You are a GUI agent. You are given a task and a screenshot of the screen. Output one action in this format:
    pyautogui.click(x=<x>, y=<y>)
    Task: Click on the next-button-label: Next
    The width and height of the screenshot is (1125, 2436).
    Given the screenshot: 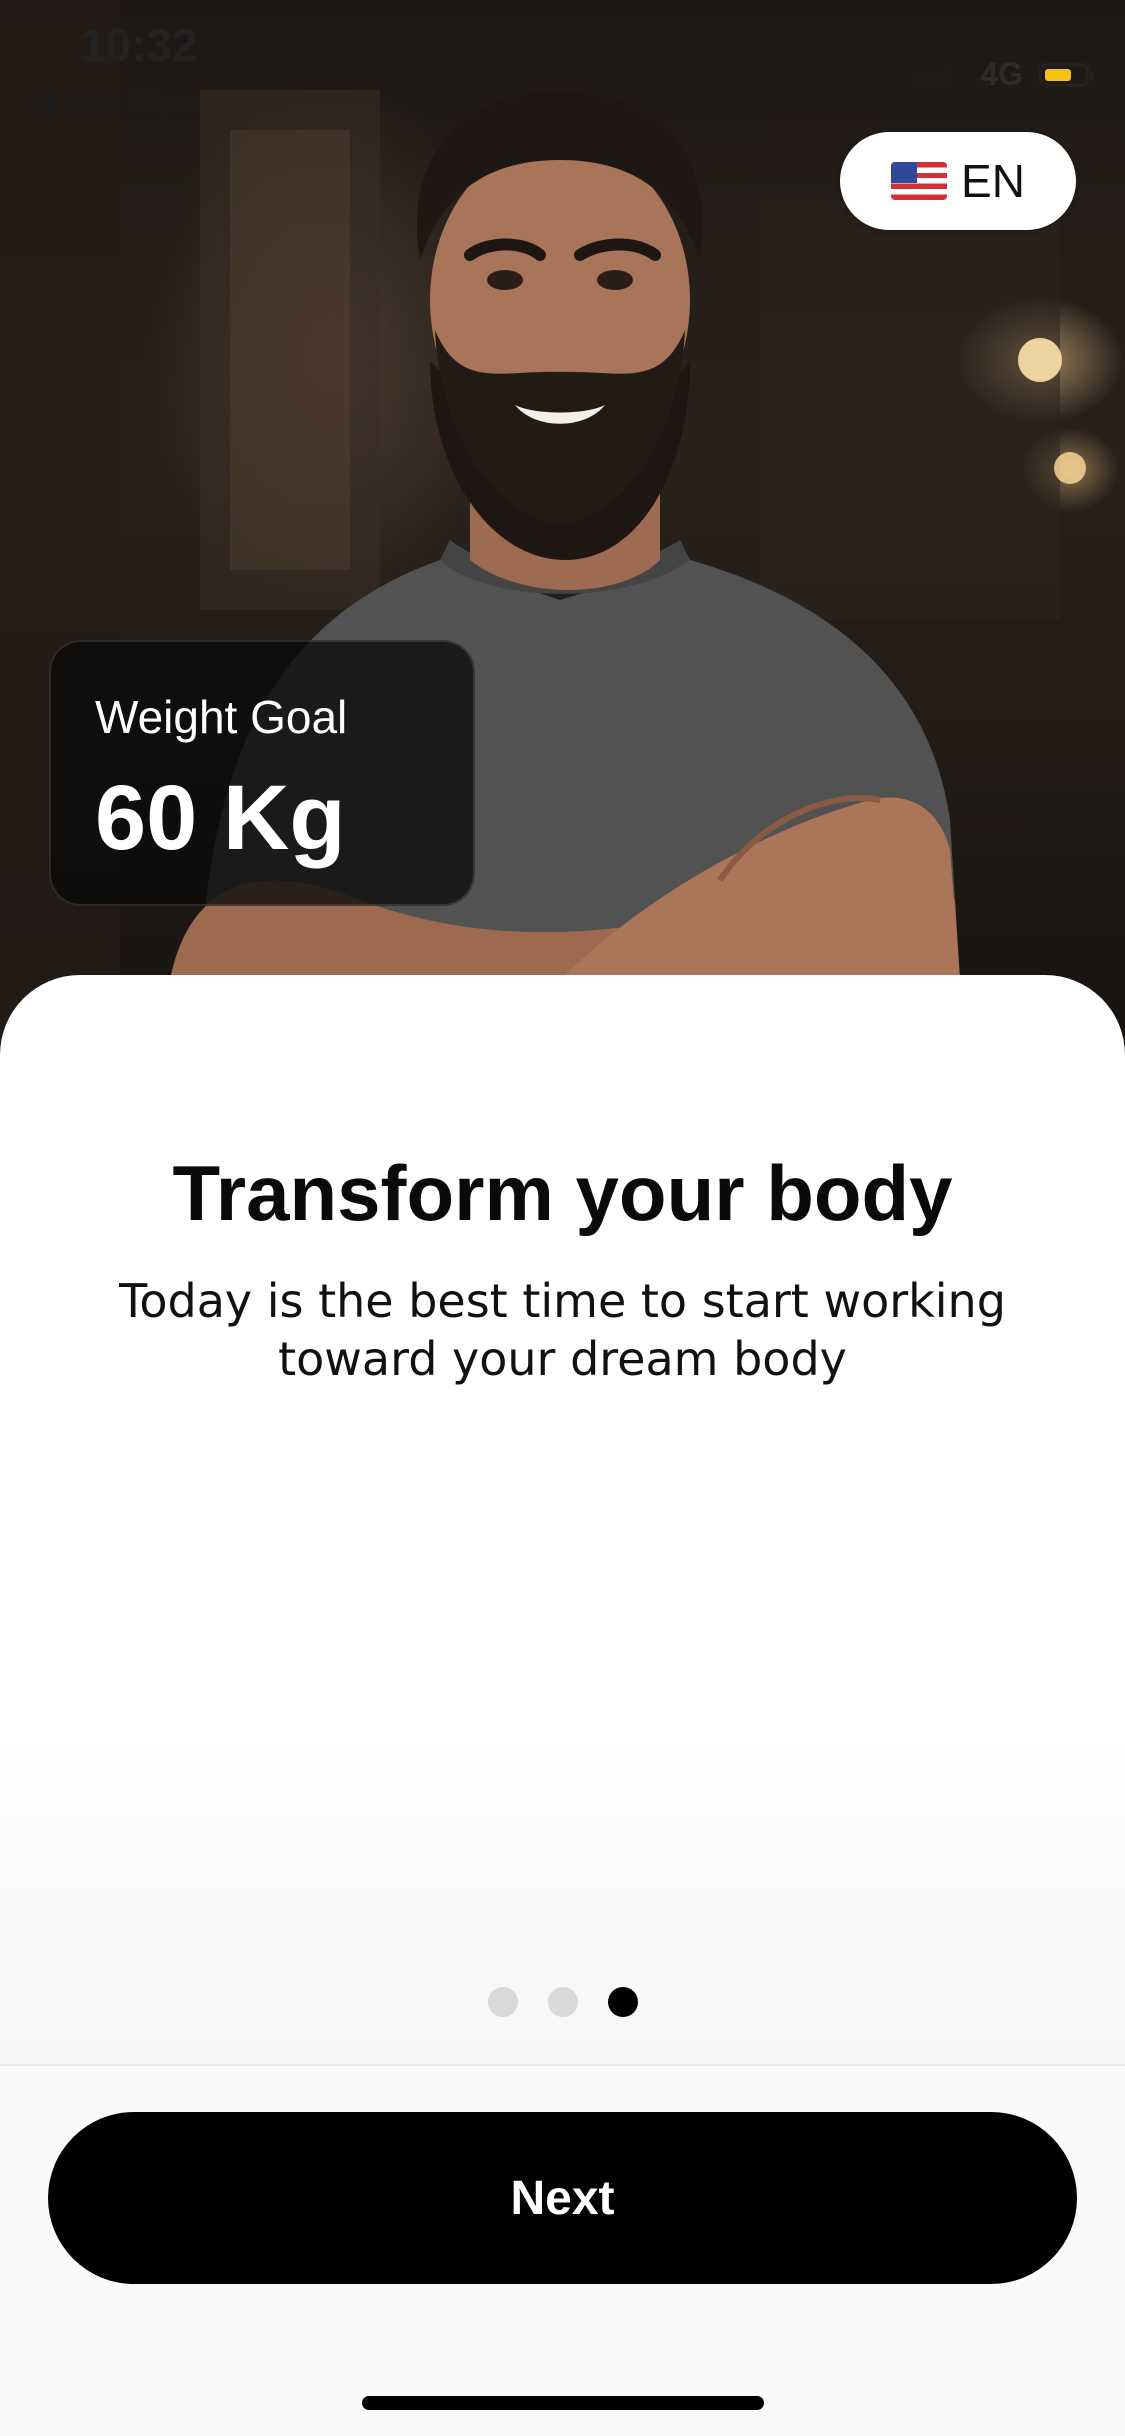 What is the action you would take?
    pyautogui.click(x=562, y=2198)
    